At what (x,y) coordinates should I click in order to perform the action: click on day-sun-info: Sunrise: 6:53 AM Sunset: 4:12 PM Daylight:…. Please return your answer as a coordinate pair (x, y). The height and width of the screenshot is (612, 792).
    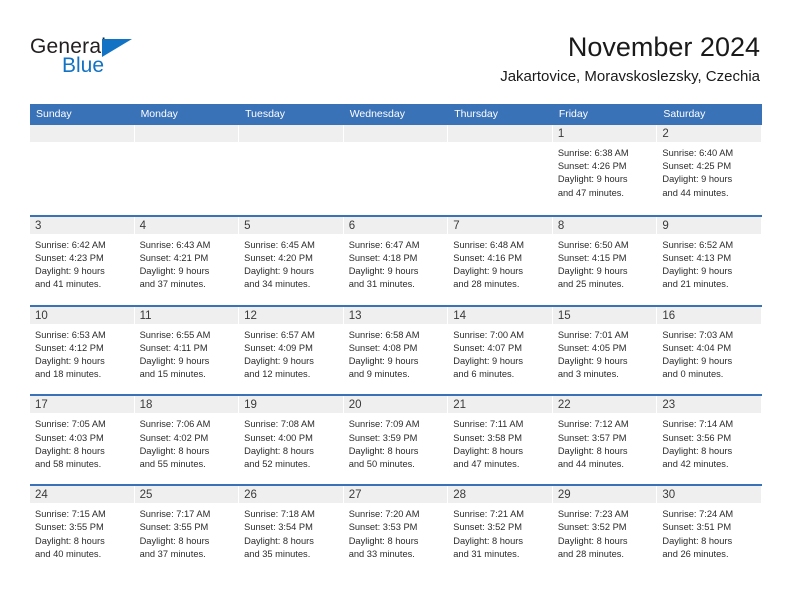
    Looking at the image, I should click on (82, 353).